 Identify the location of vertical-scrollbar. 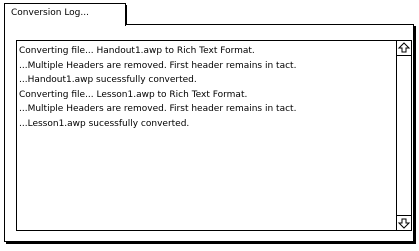
(403, 135).